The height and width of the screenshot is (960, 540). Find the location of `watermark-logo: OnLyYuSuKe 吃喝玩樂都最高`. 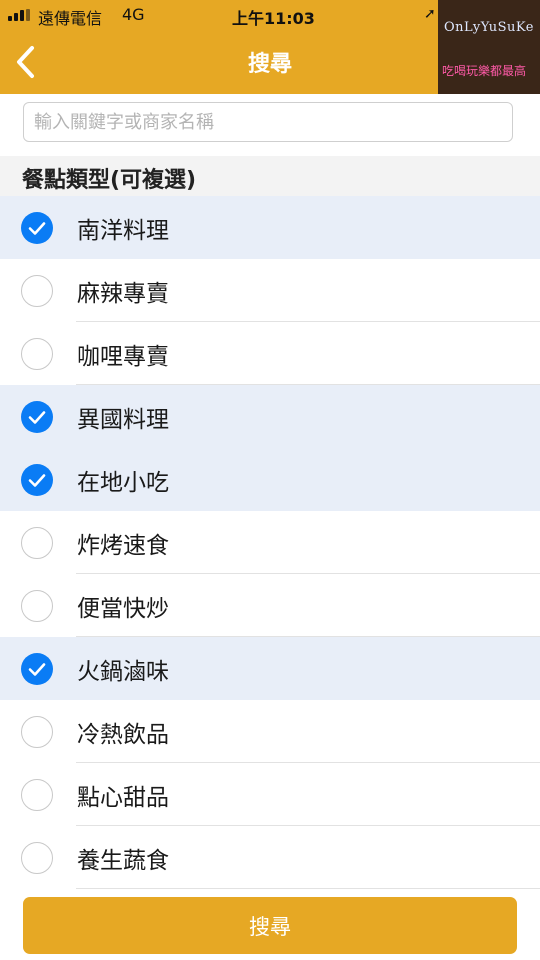

watermark-logo: OnLyYuSuKe 吃喝玩樂都最高 is located at coordinates (489, 47).